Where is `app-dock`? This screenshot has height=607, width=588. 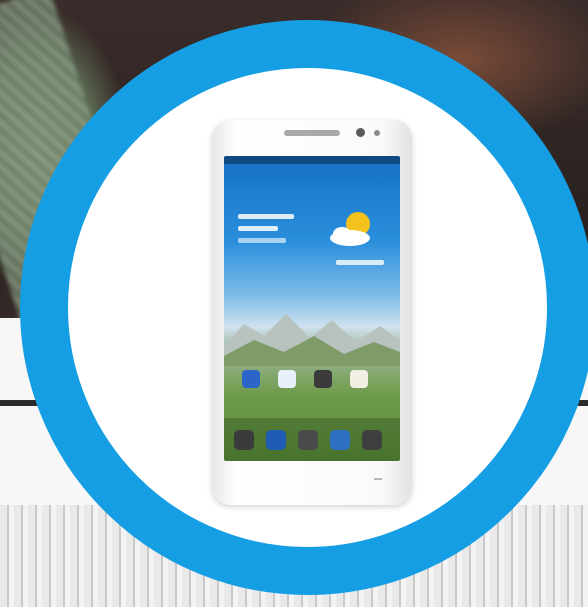 app-dock is located at coordinates (312, 439).